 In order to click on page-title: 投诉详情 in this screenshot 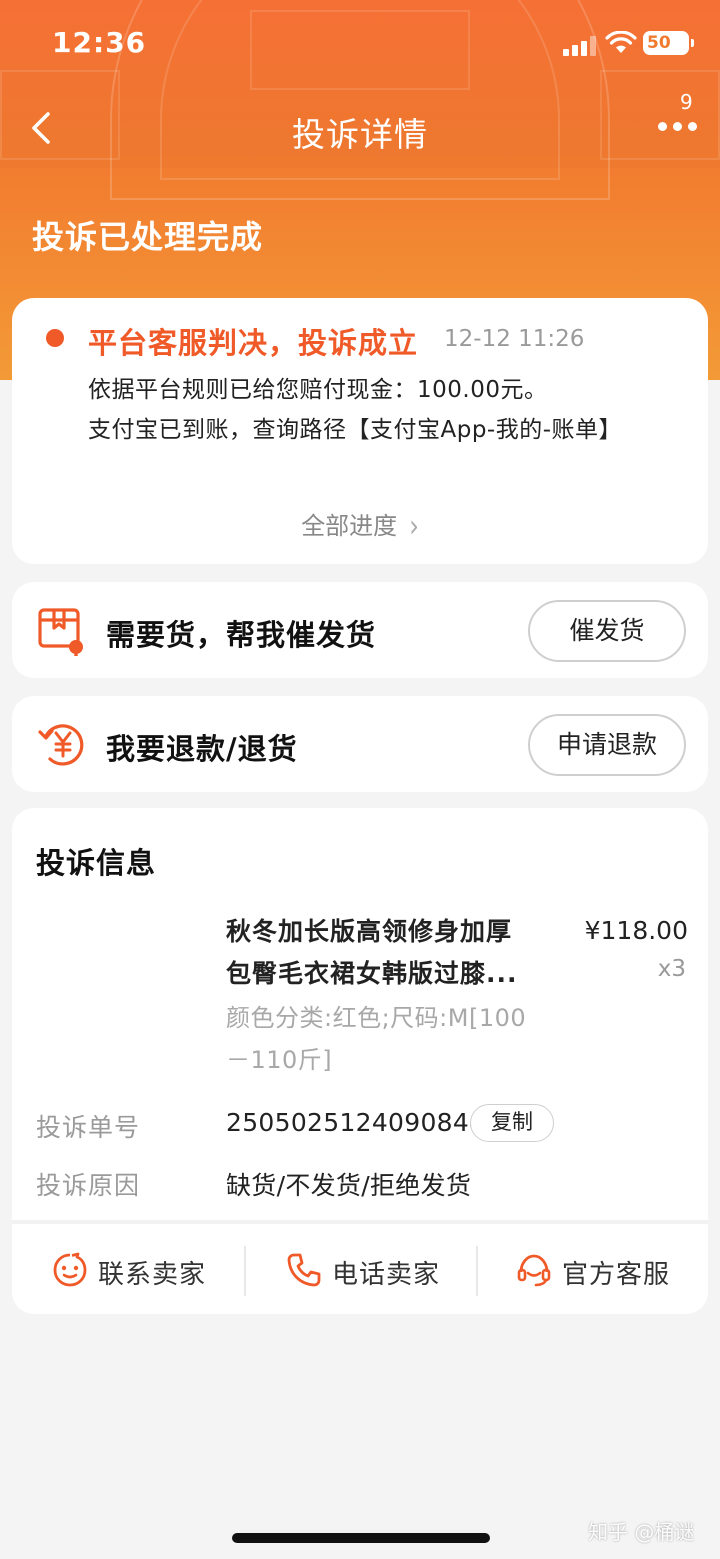, I will do `click(360, 134)`.